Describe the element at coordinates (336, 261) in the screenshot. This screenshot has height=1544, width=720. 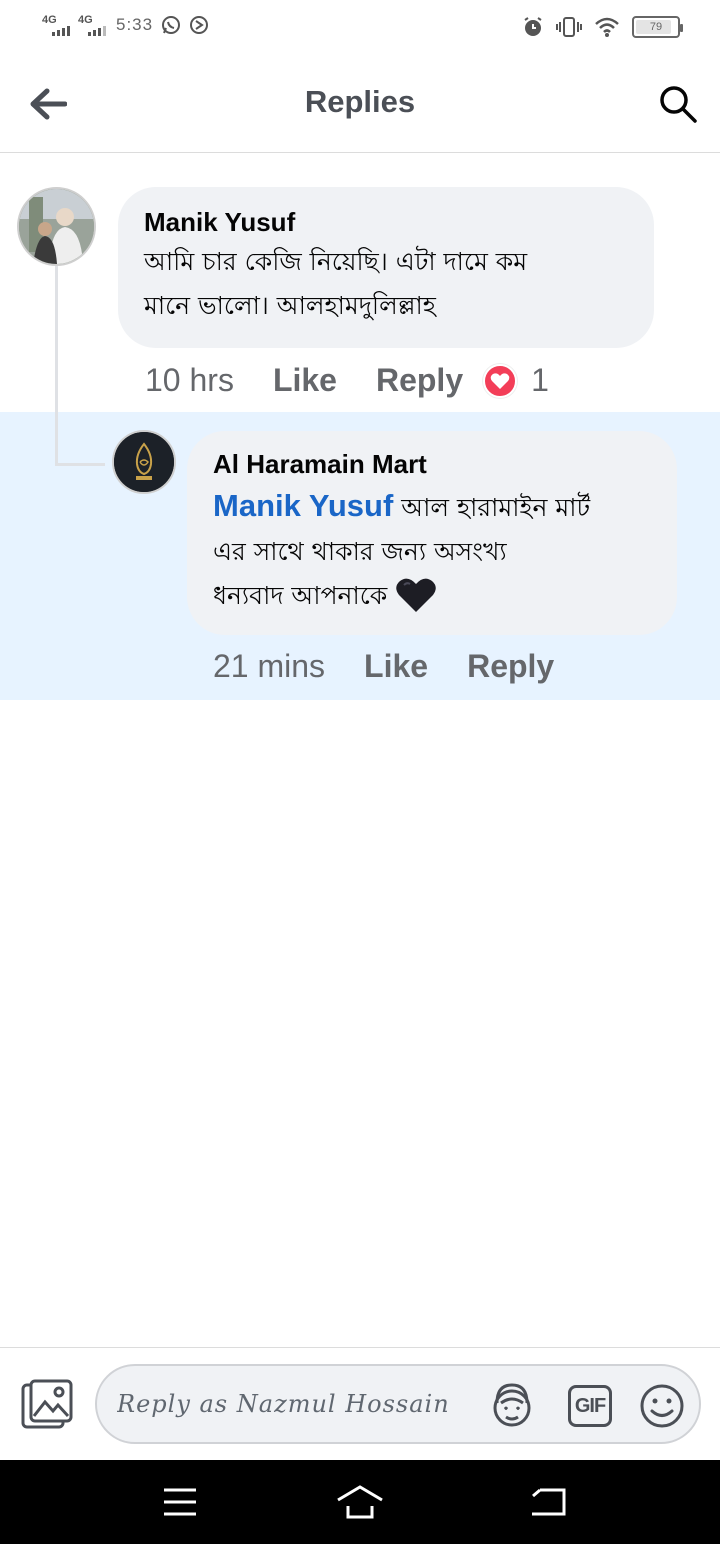
I see `comment-text-line: আমি চার কেজি নিয়েছি। এটা দামে কম` at that location.